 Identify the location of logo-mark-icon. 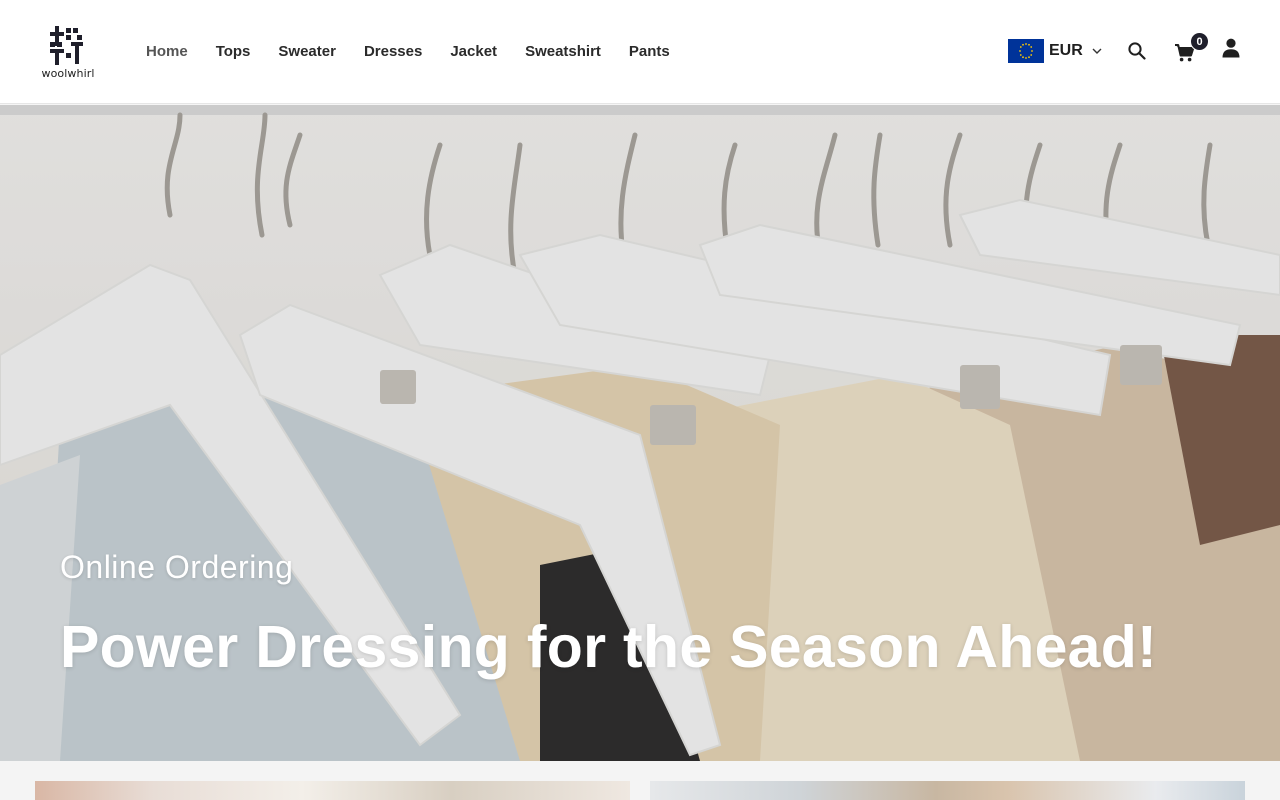
(66, 45).